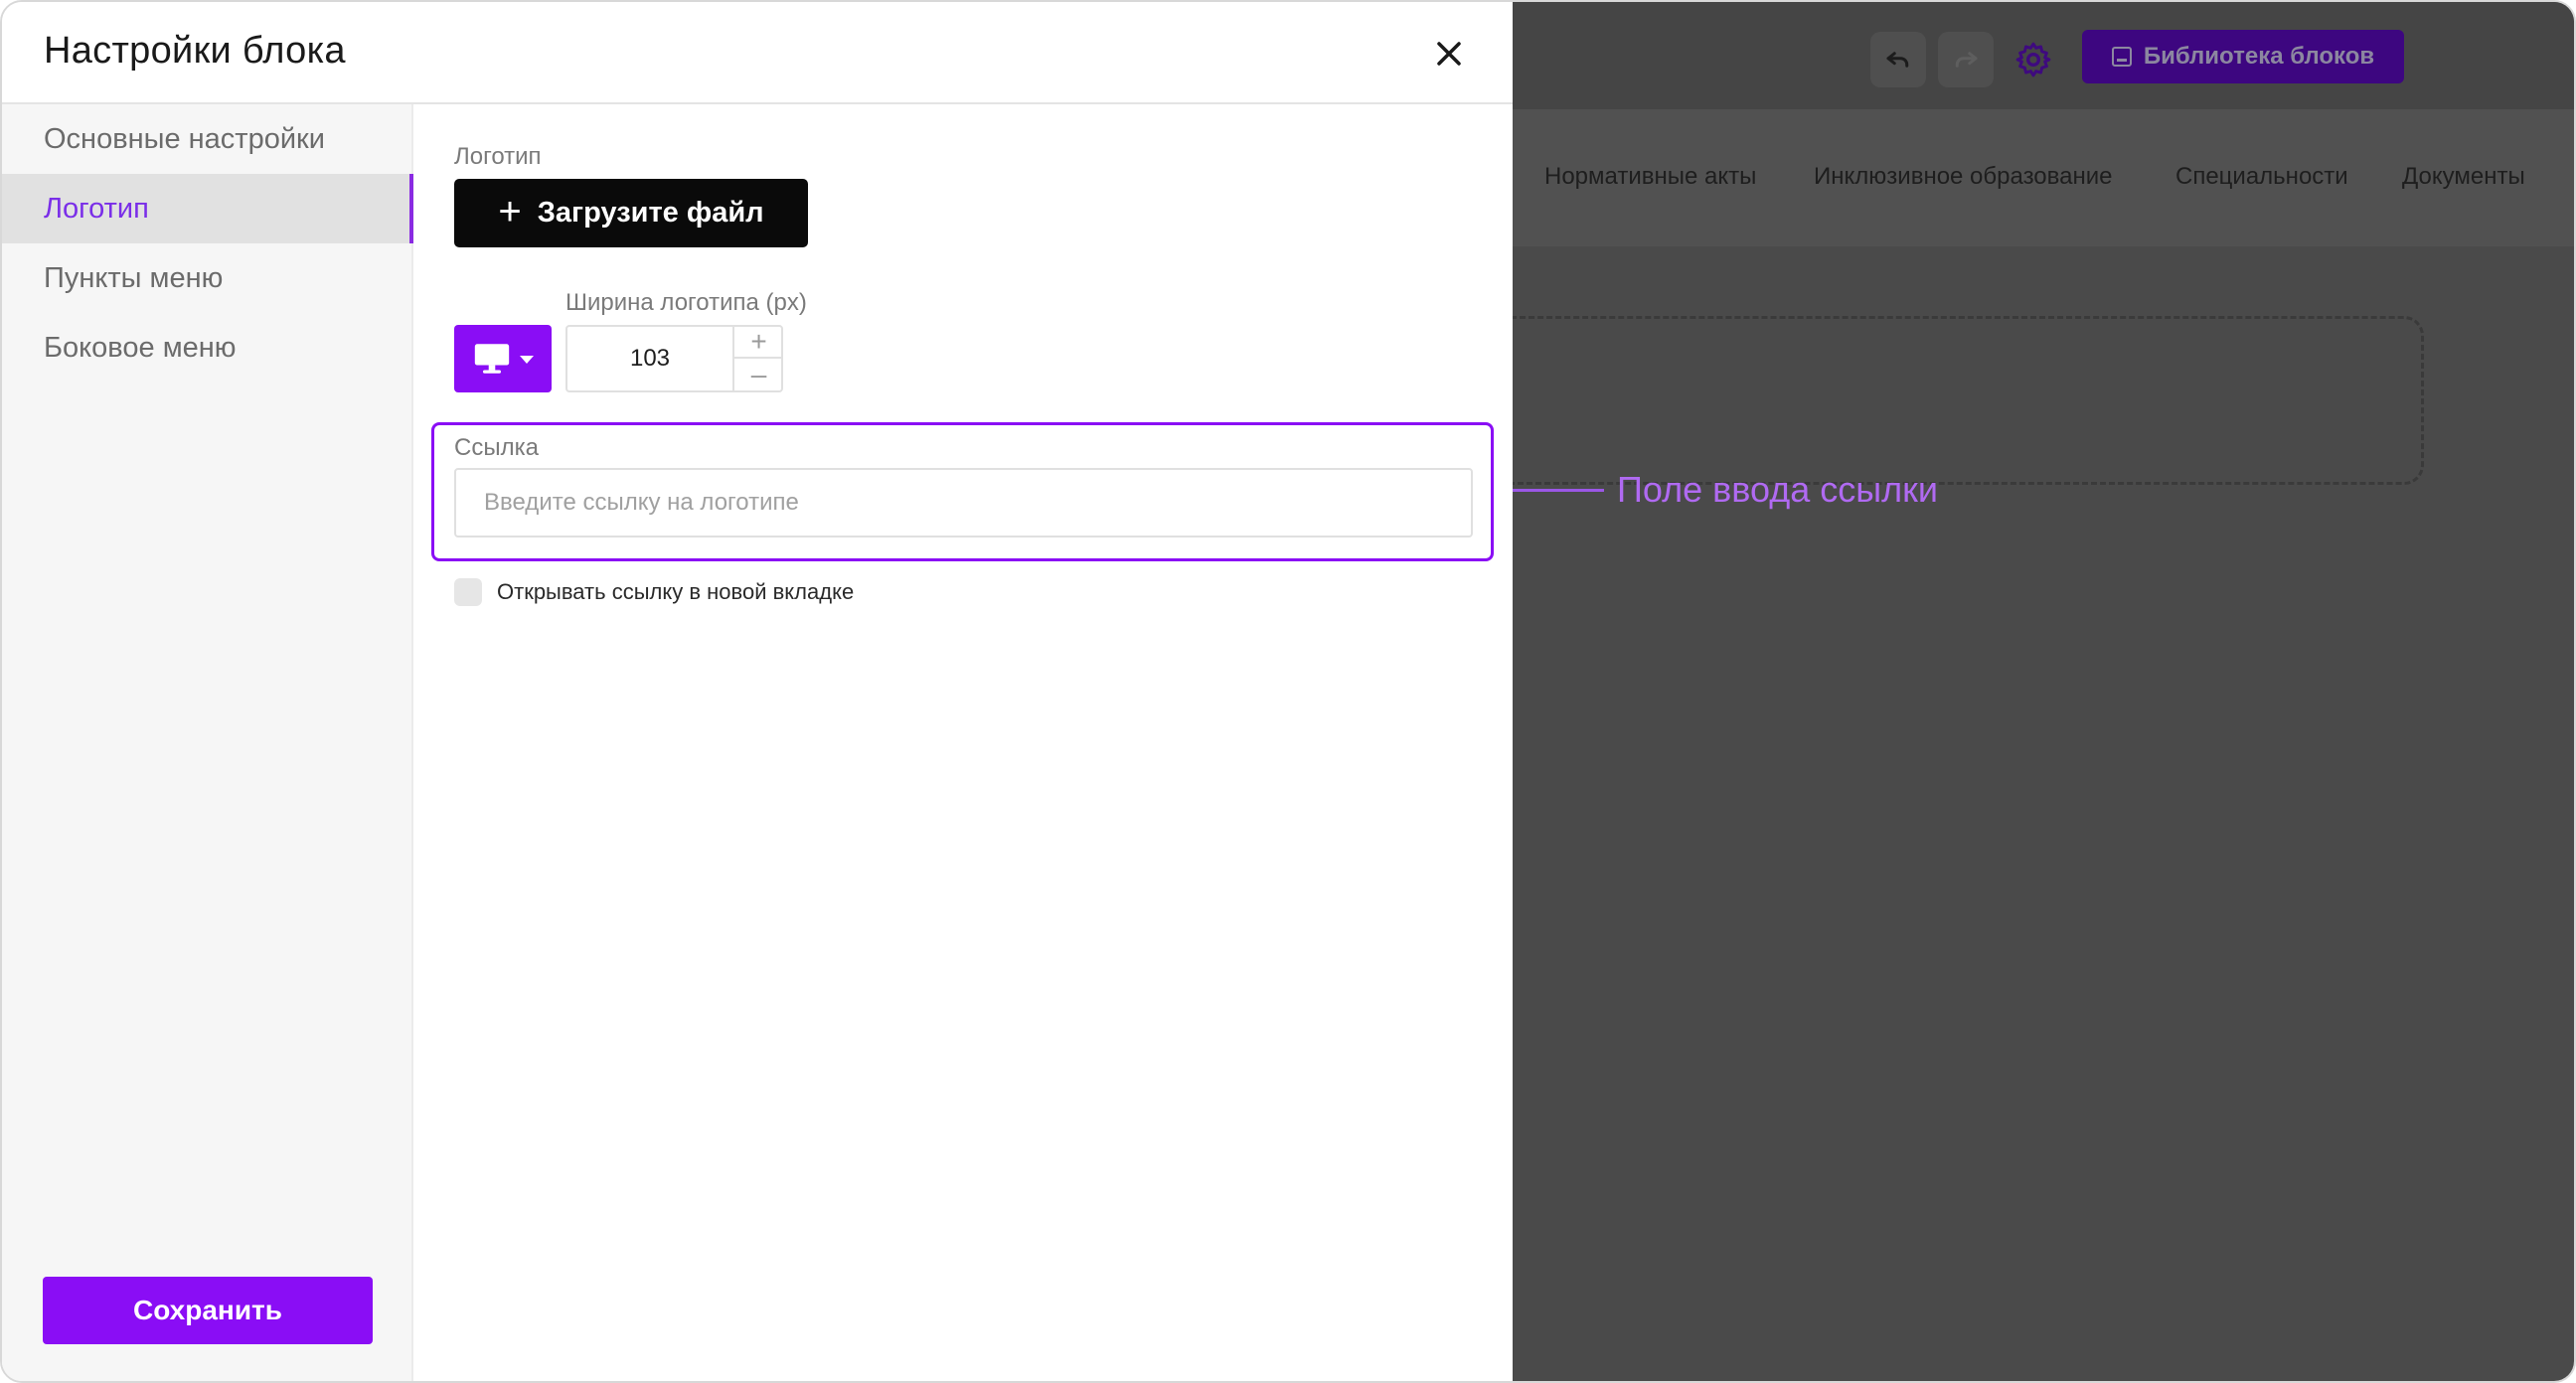 The image size is (2576, 1383). I want to click on block-library-button: Библиотека блоков, so click(2243, 57).